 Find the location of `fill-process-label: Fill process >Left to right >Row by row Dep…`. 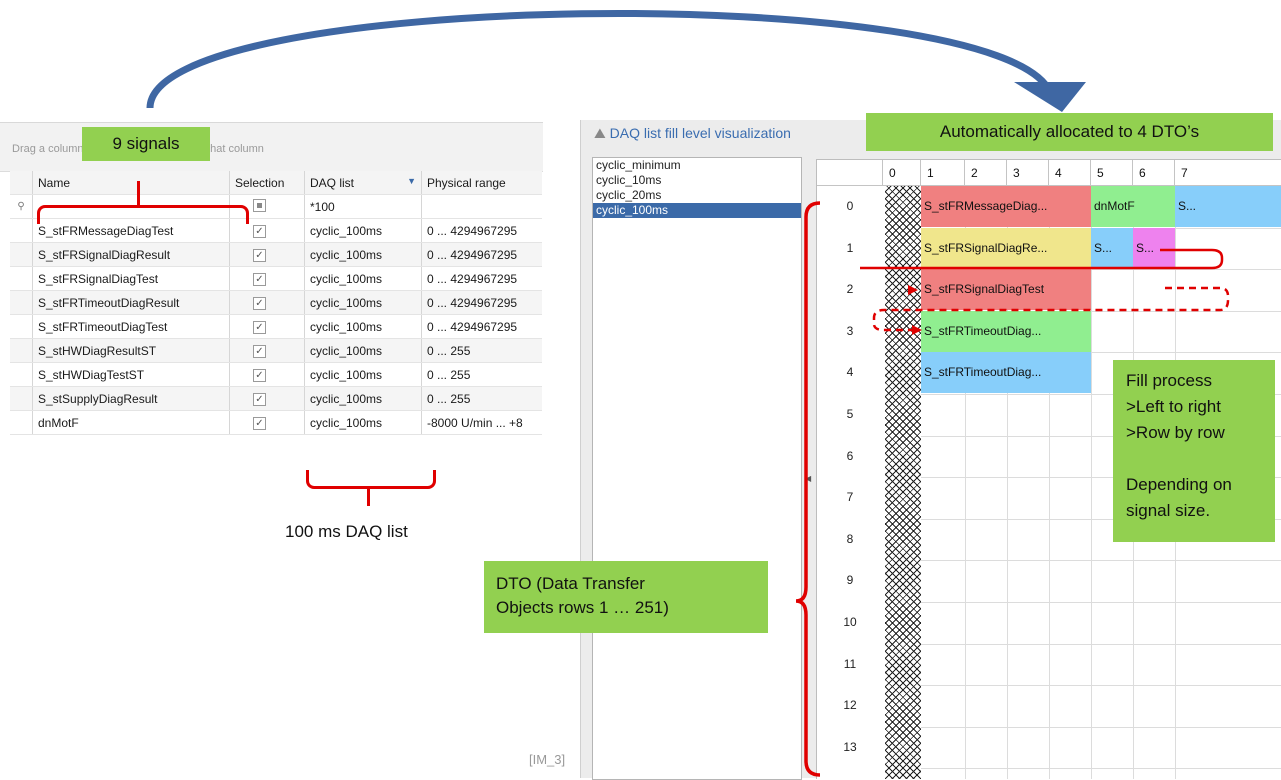

fill-process-label: Fill process >Left to right >Row by row Dep… is located at coordinates (1194, 451).